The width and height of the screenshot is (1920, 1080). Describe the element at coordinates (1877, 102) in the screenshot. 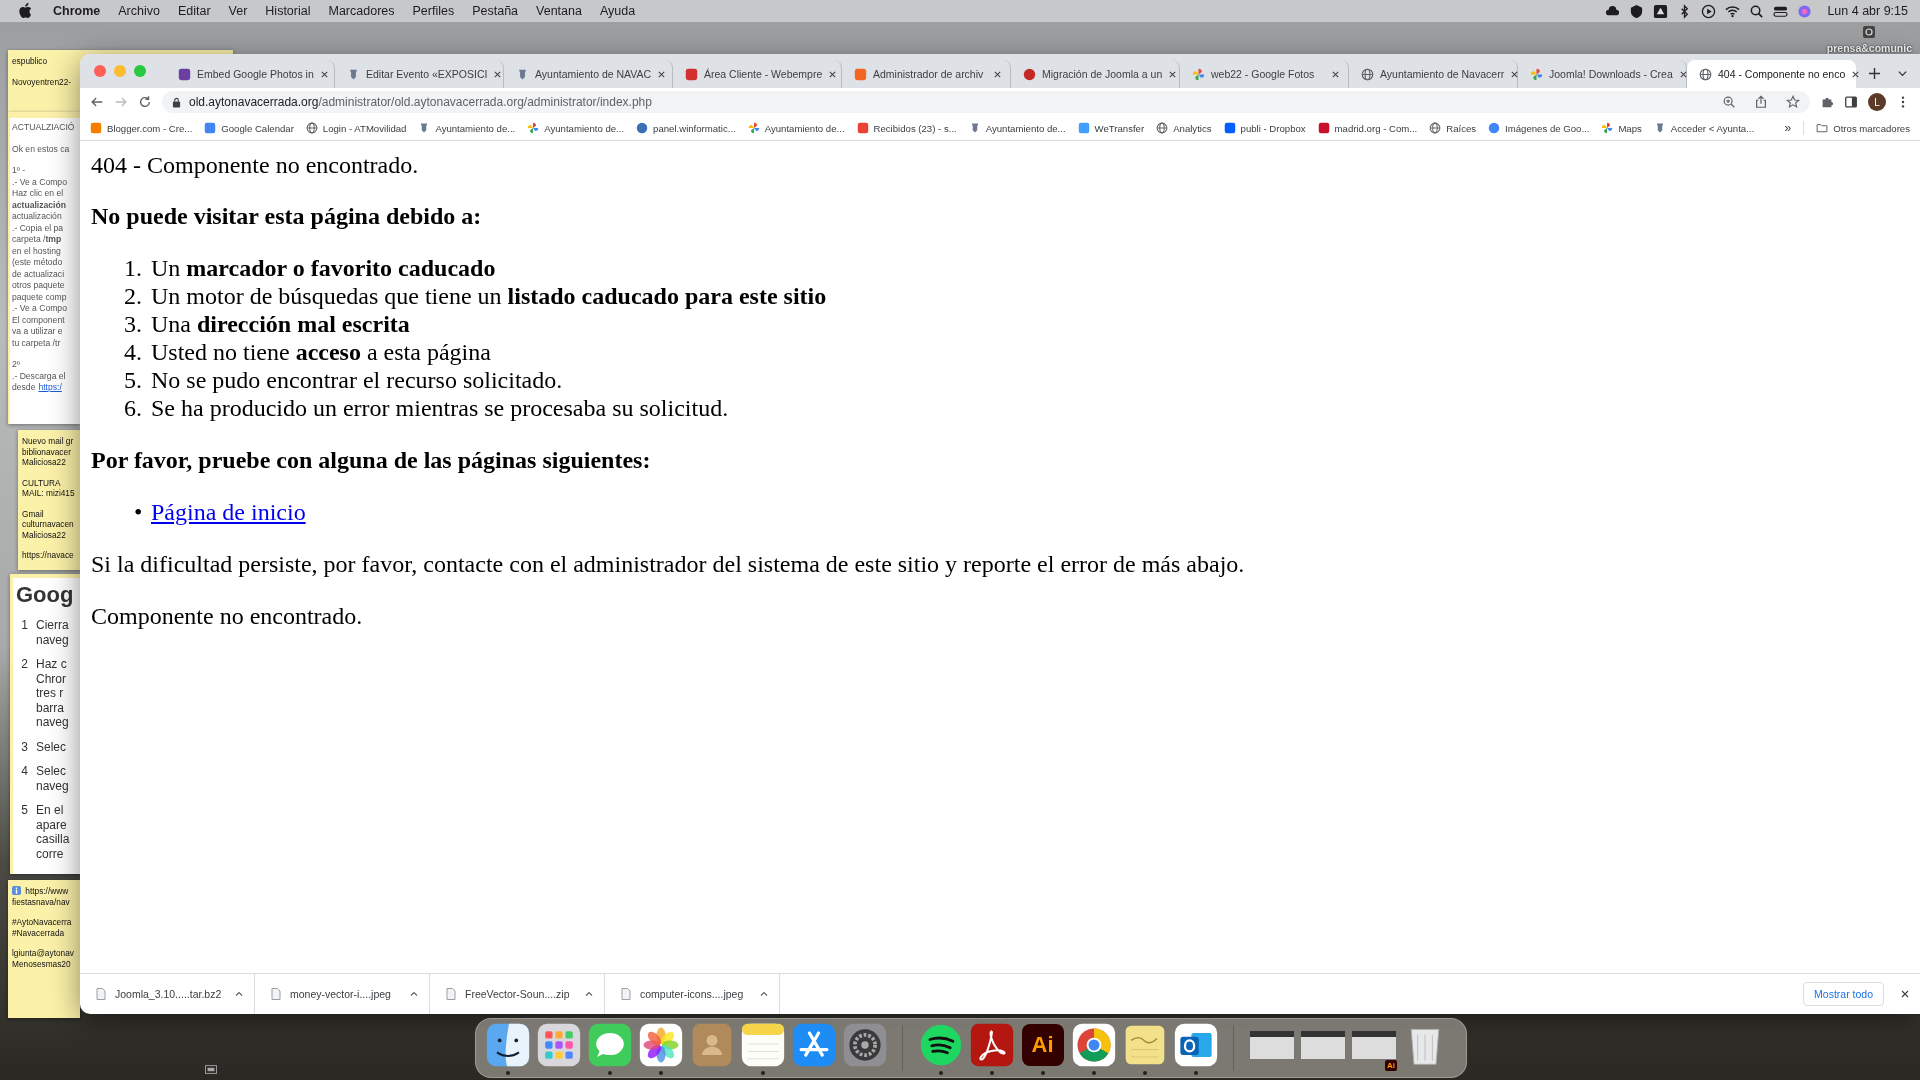

I see `profile-avatar: L` at that location.